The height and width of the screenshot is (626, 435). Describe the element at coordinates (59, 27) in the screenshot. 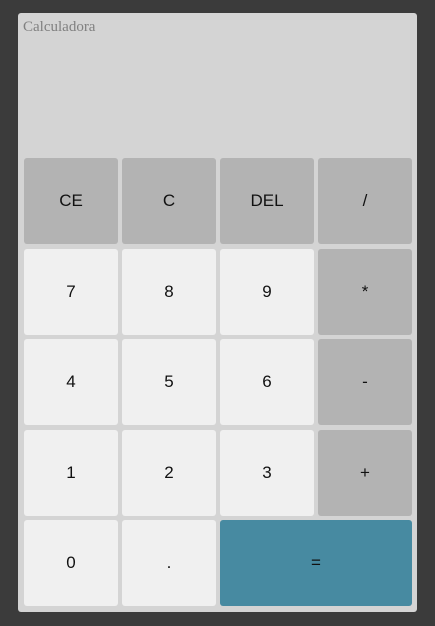

I see `app-title: Calculadora` at that location.